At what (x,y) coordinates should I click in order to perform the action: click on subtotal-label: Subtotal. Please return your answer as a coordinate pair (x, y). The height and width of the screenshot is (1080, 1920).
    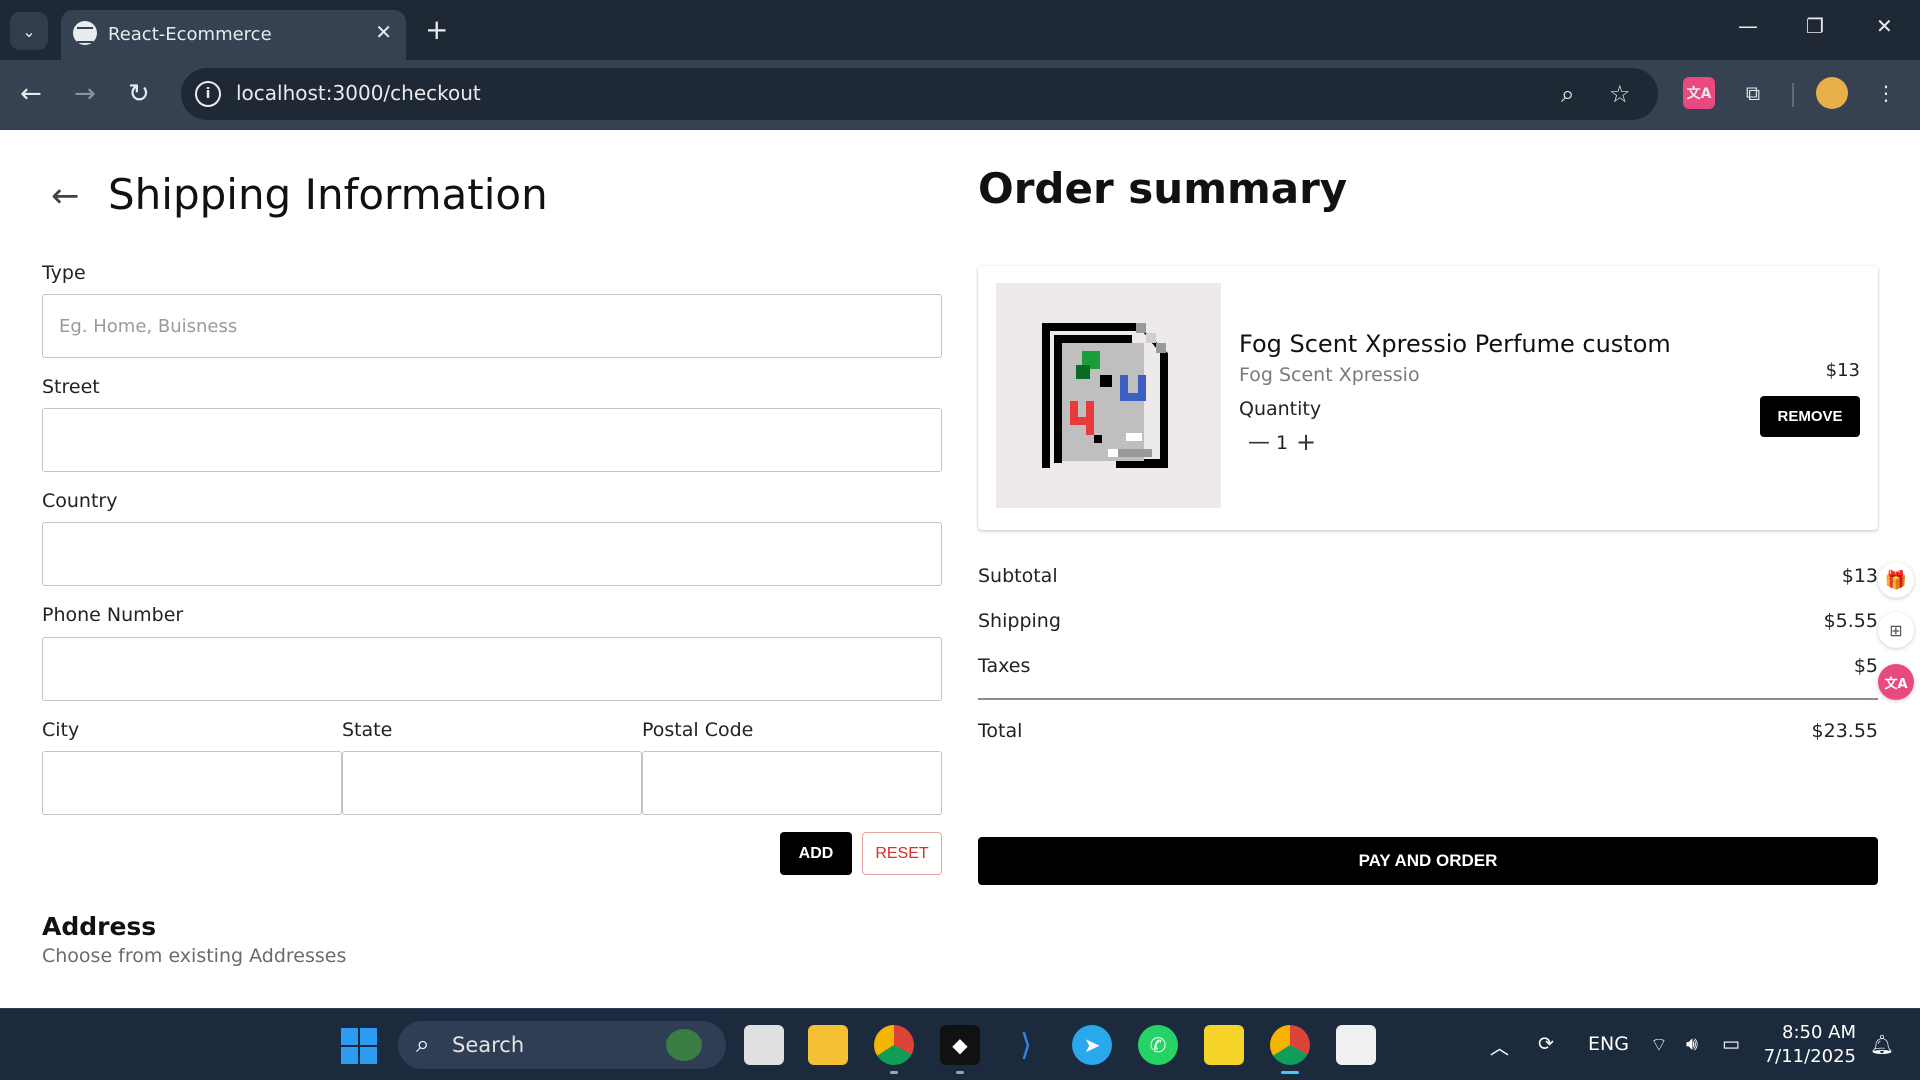
    Looking at the image, I should click on (1018, 576).